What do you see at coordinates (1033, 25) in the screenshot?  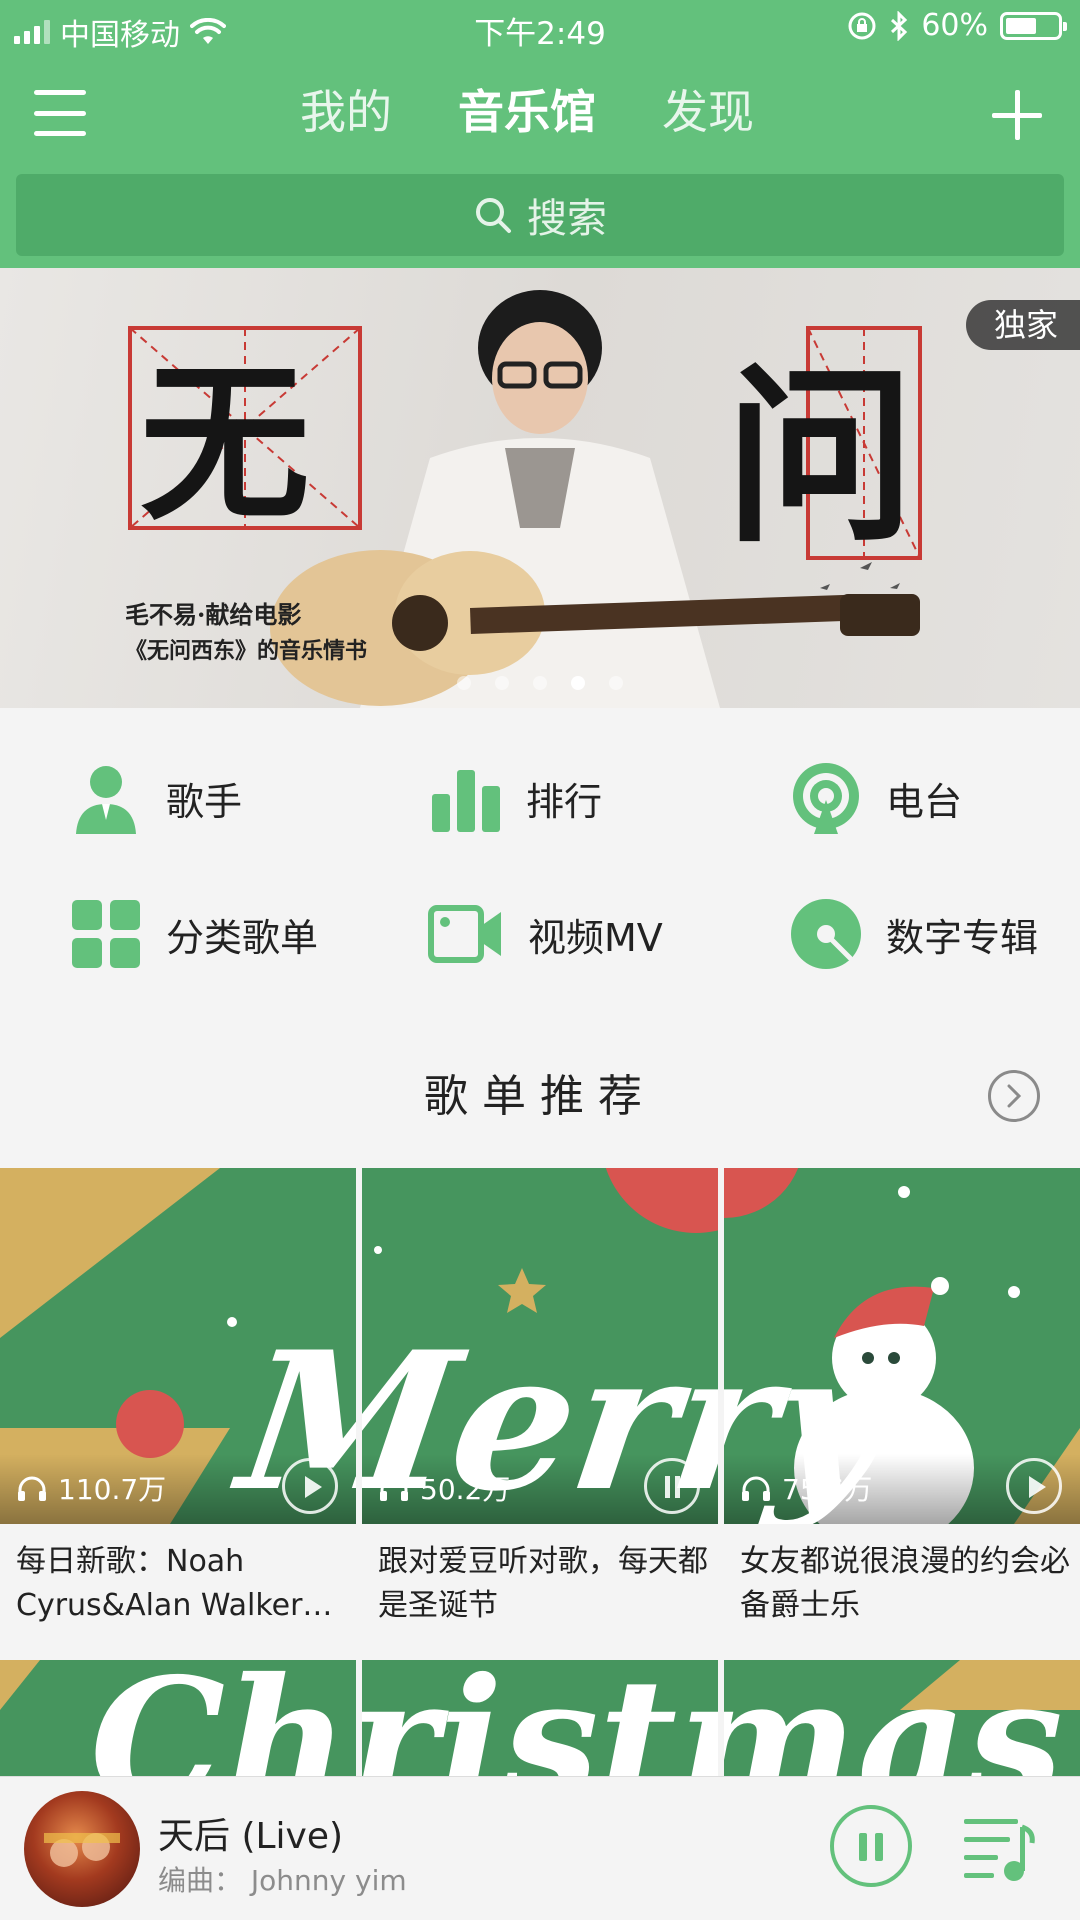 I see `battery-icon` at bounding box center [1033, 25].